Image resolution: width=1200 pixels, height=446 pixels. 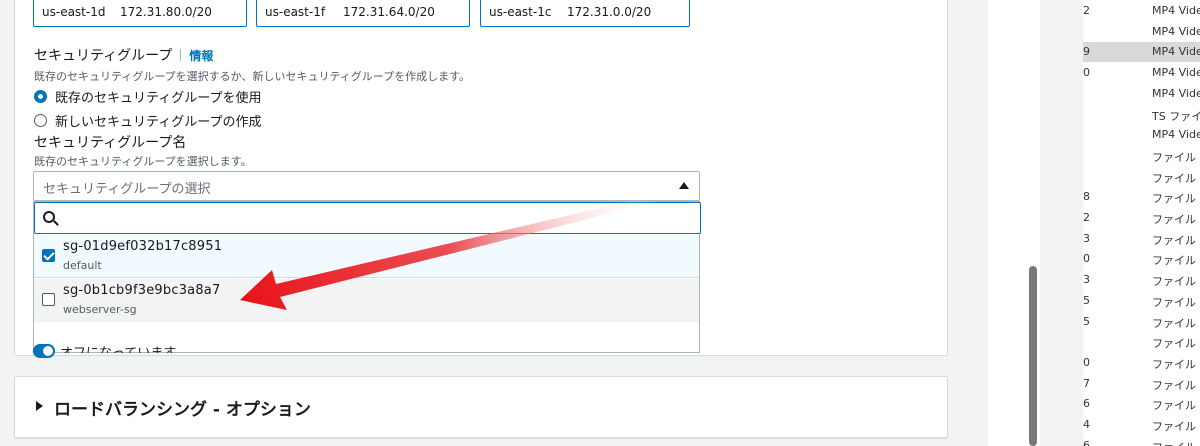 What do you see at coordinates (82, 265) in the screenshot?
I see `option-name: default` at bounding box center [82, 265].